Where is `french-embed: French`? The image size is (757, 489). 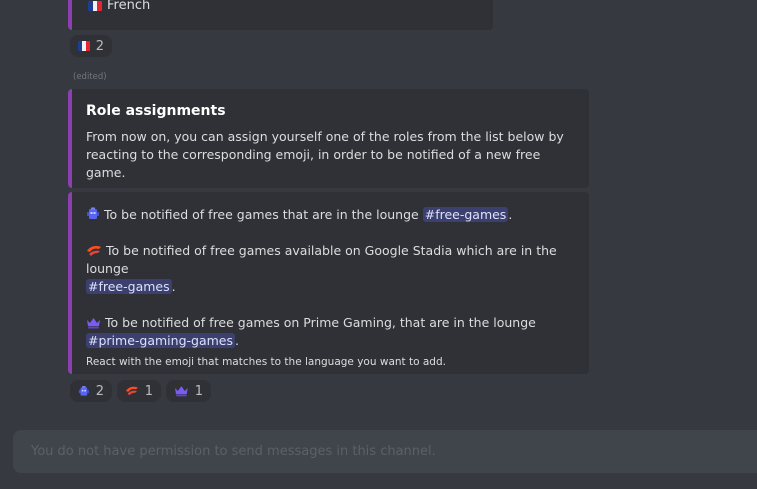
french-embed: French is located at coordinates (280, 15).